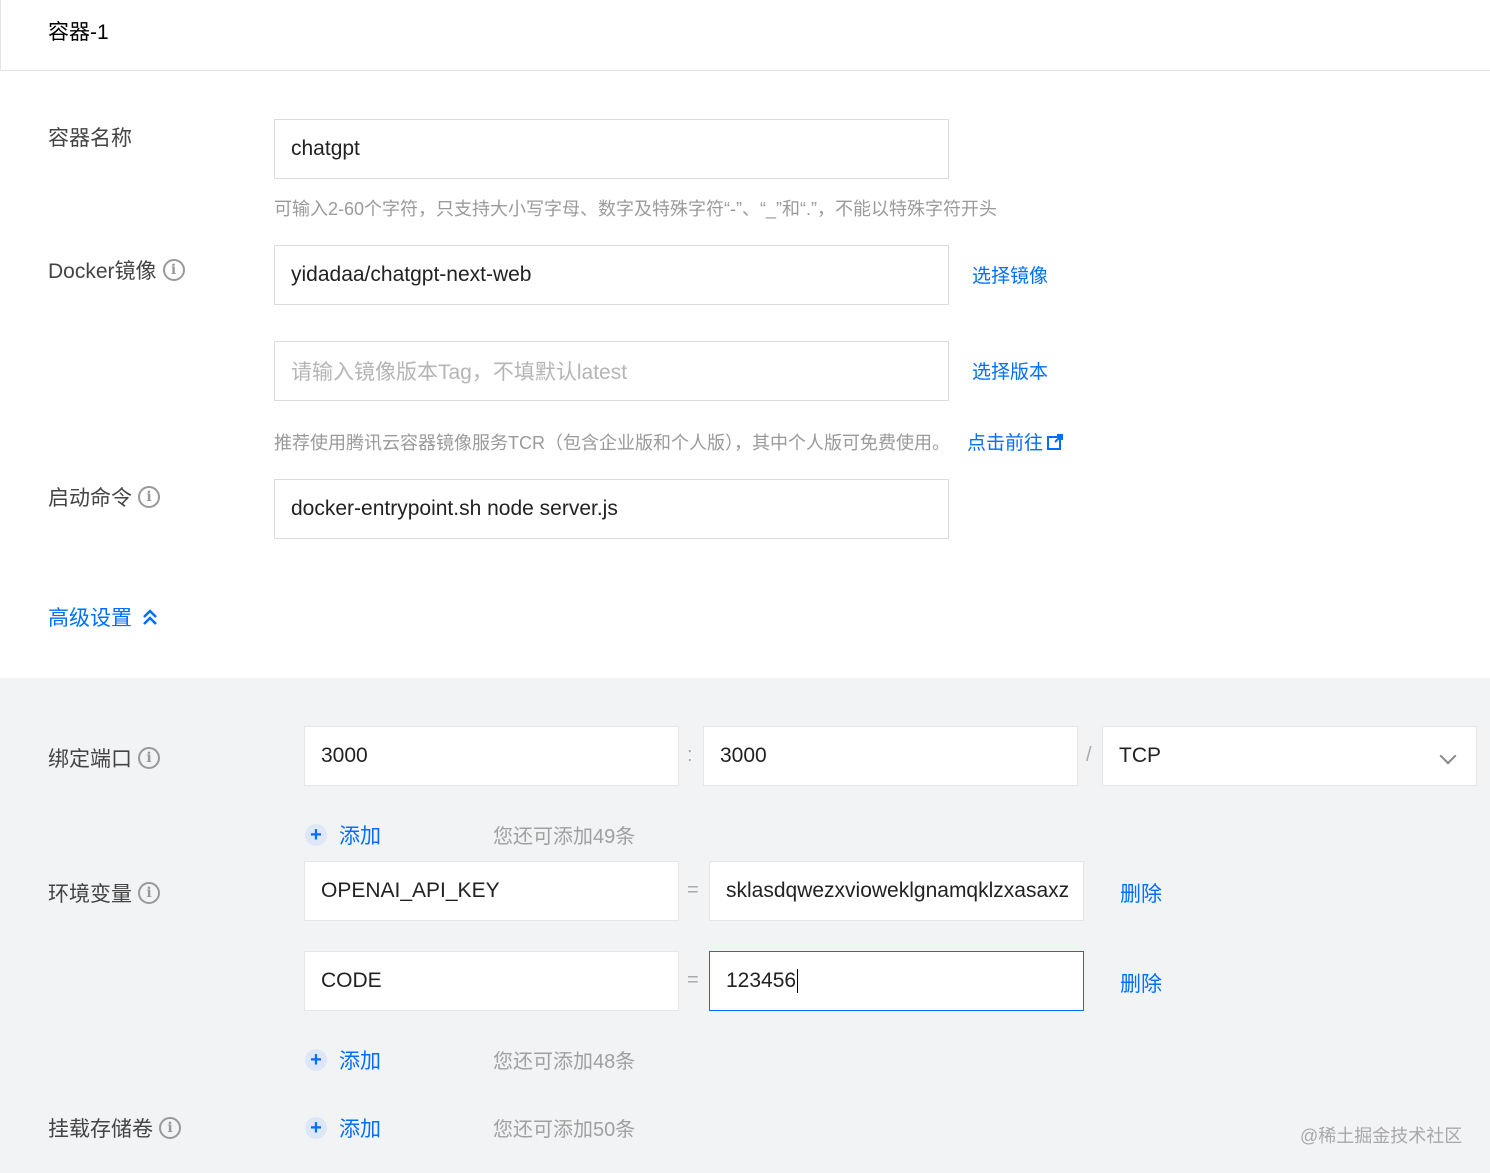  What do you see at coordinates (491, 891) in the screenshot?
I see `env-key-input: OPENAI_API_KEY` at bounding box center [491, 891].